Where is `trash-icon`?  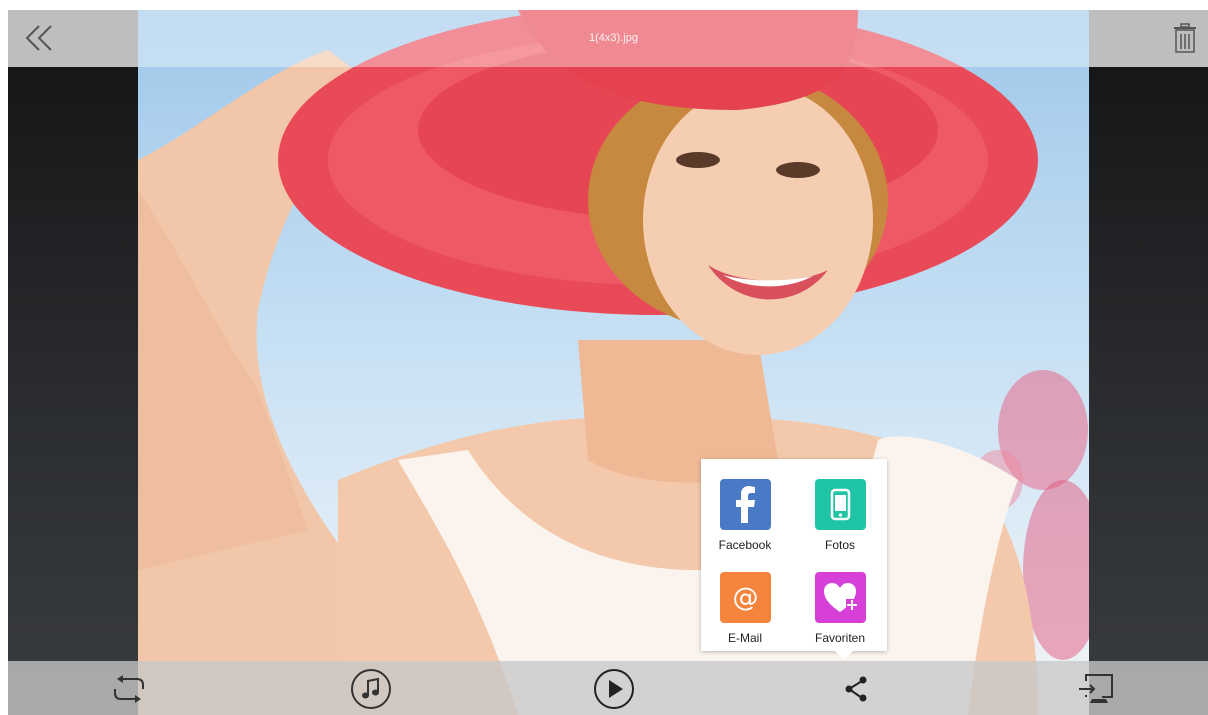 trash-icon is located at coordinates (1185, 38).